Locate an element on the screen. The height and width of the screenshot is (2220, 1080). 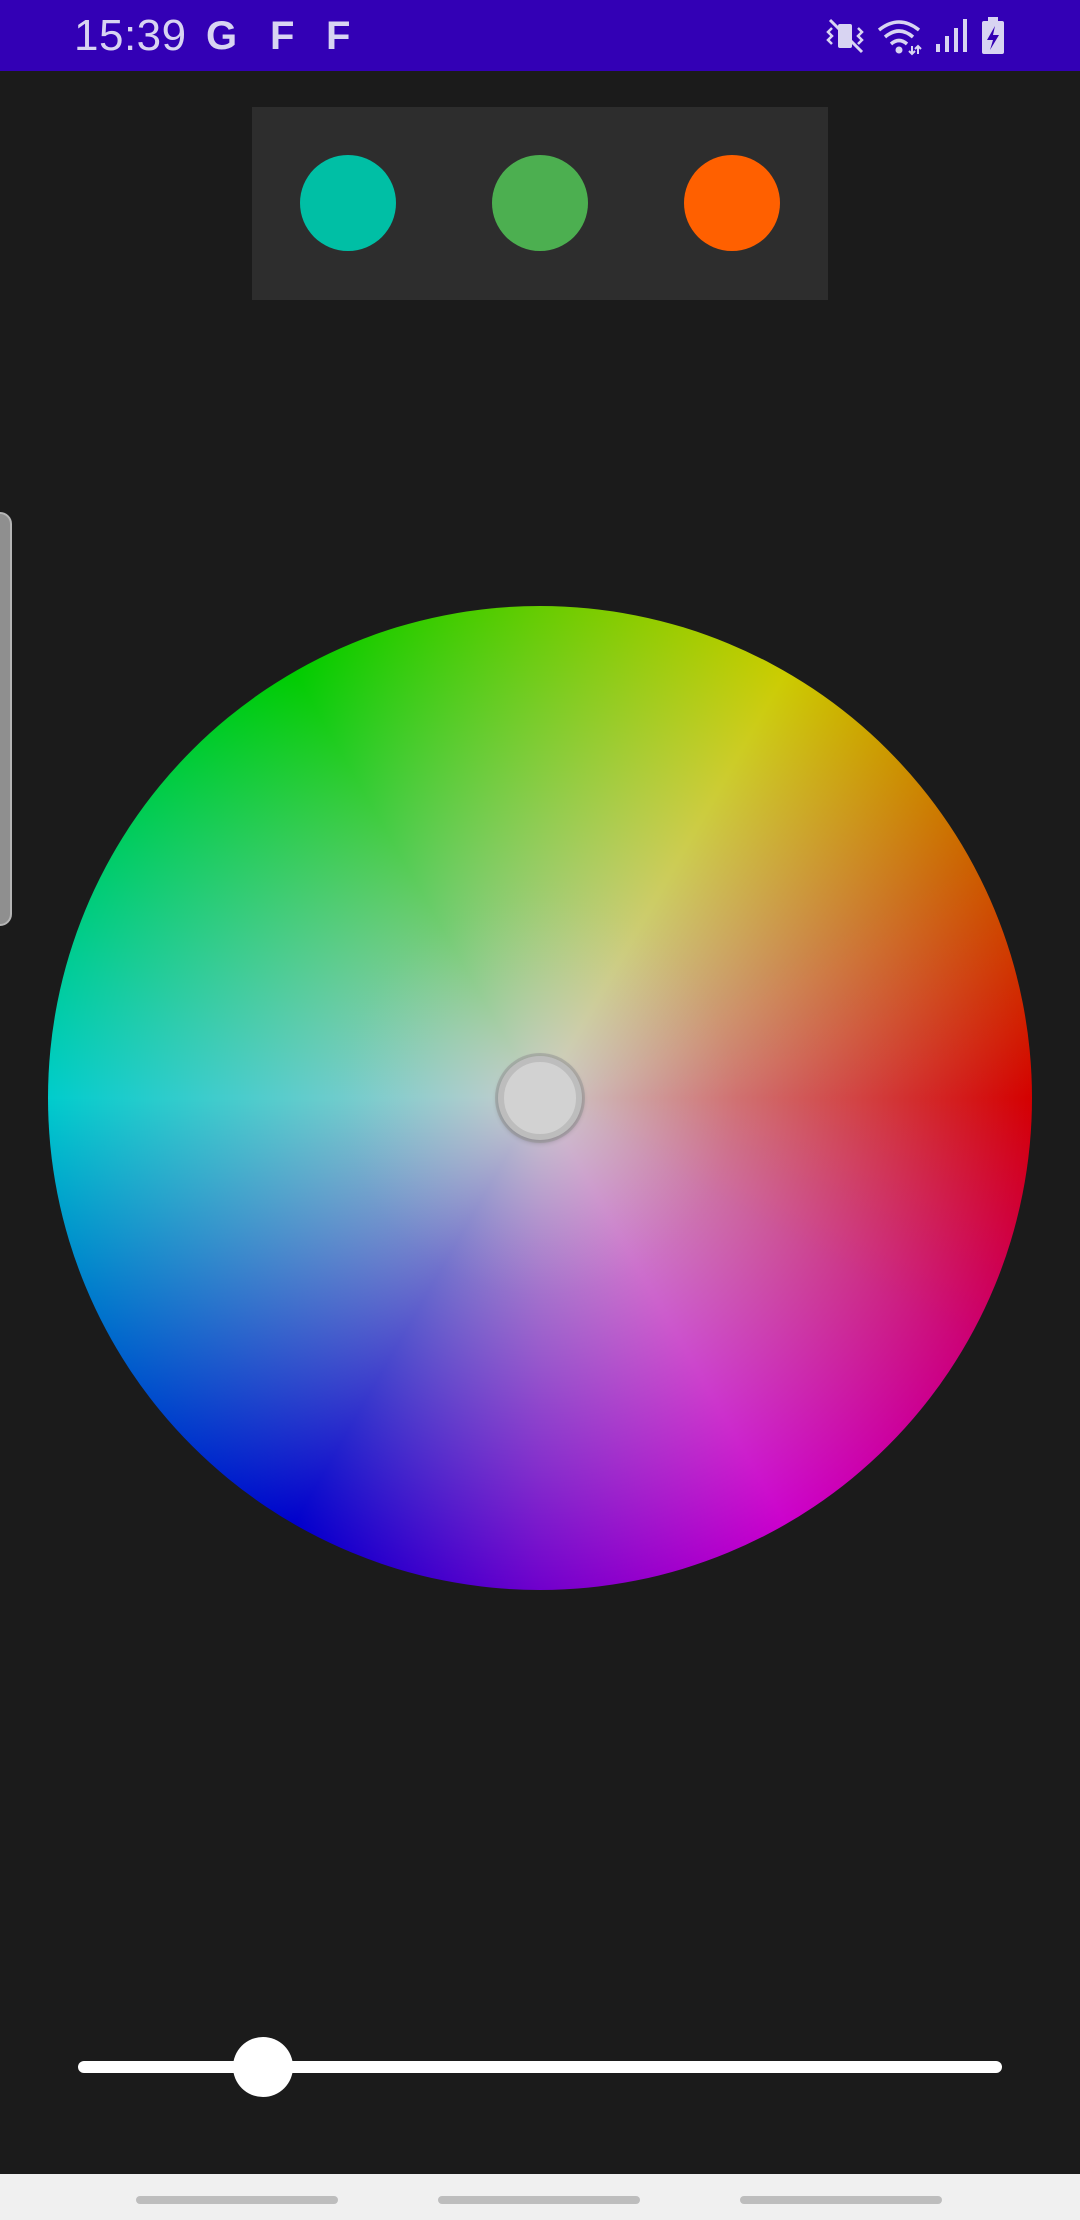
nav-home-button is located at coordinates (539, 2200).